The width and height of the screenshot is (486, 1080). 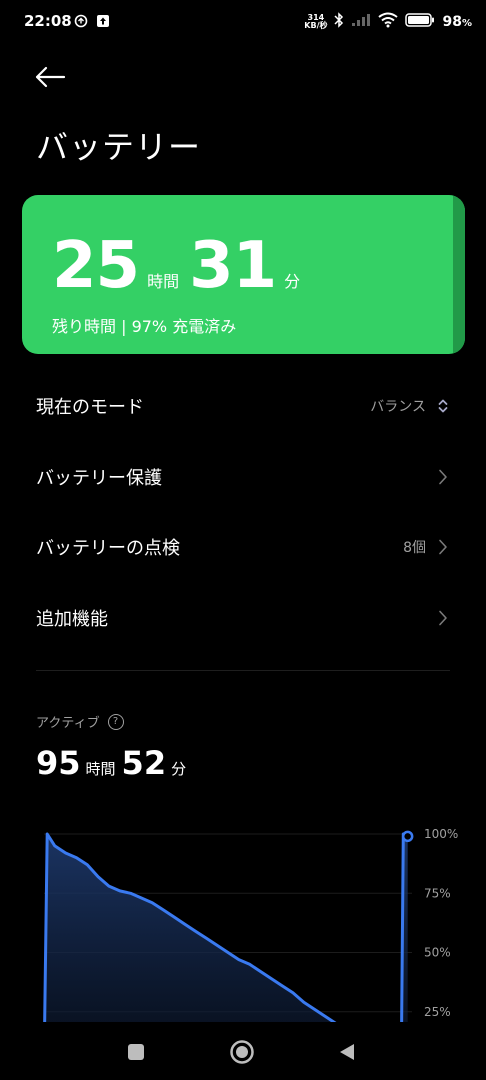 What do you see at coordinates (437, 953) in the screenshot?
I see `y-tick-label: 50%` at bounding box center [437, 953].